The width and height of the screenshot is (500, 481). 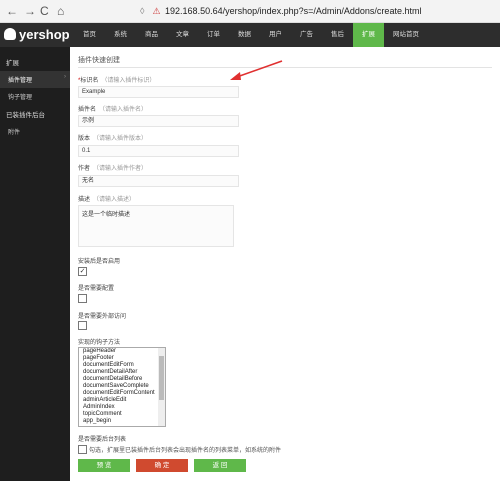 I want to click on list-item: app_begin, so click(x=122, y=421).